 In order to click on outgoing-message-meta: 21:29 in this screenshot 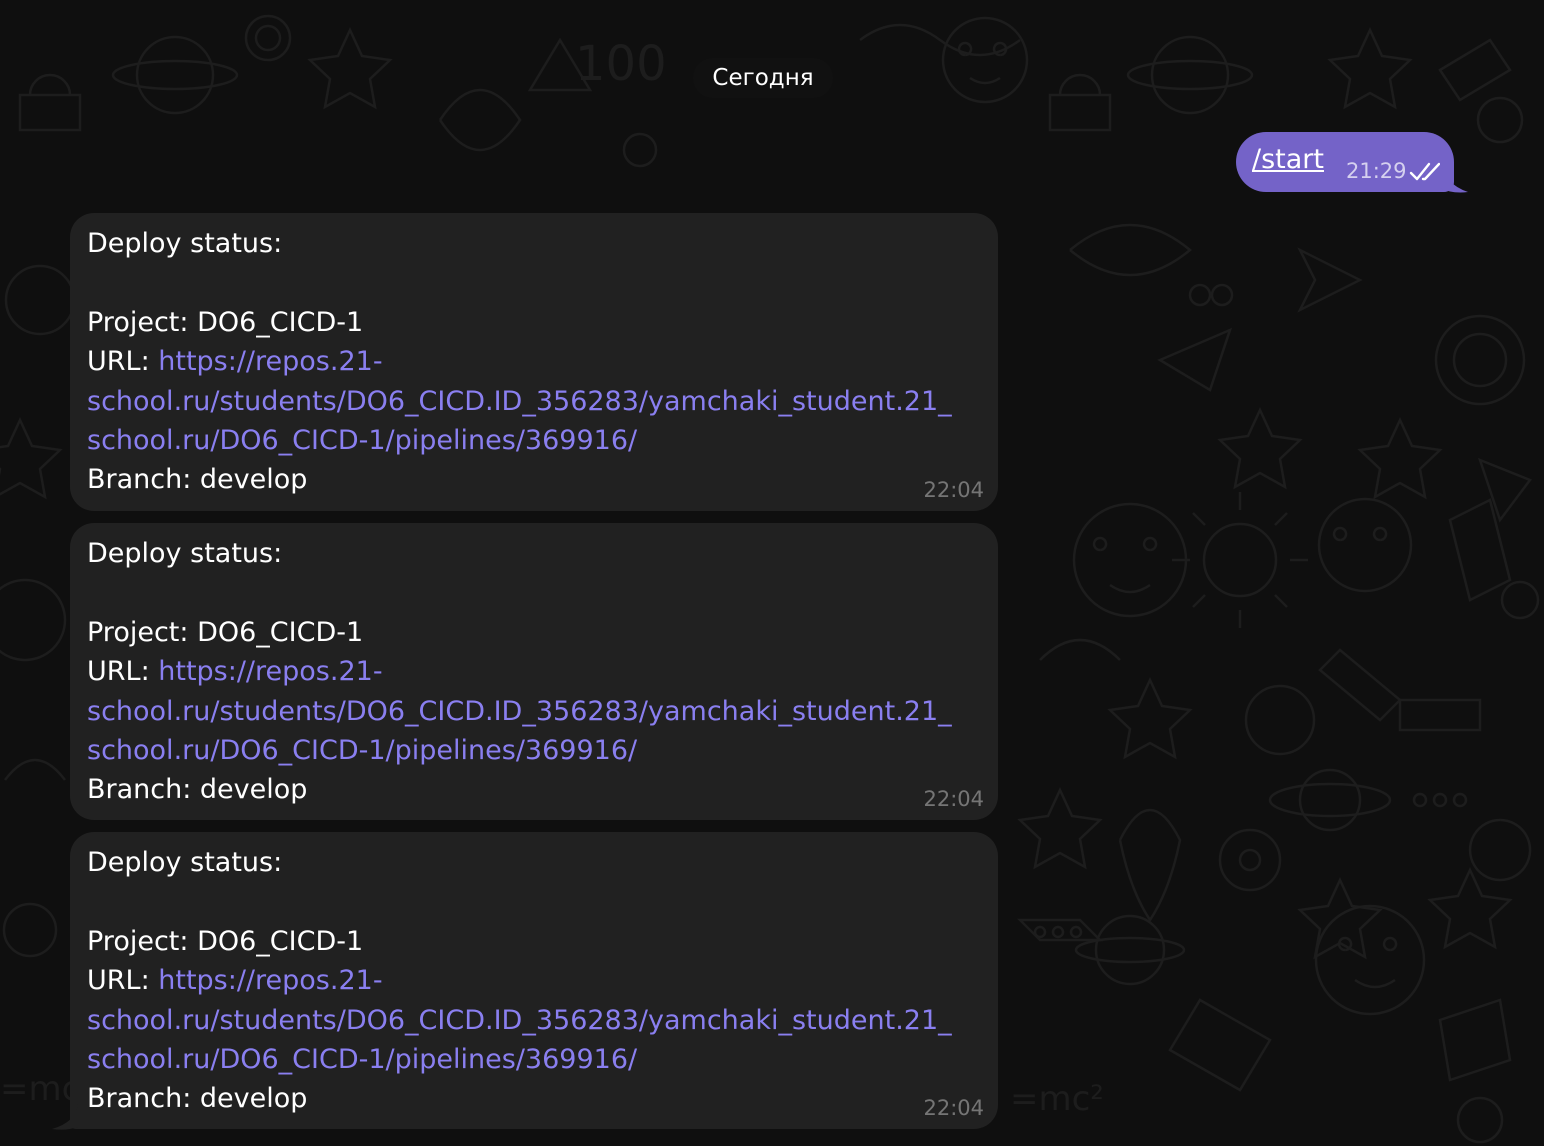, I will do `click(1395, 171)`.